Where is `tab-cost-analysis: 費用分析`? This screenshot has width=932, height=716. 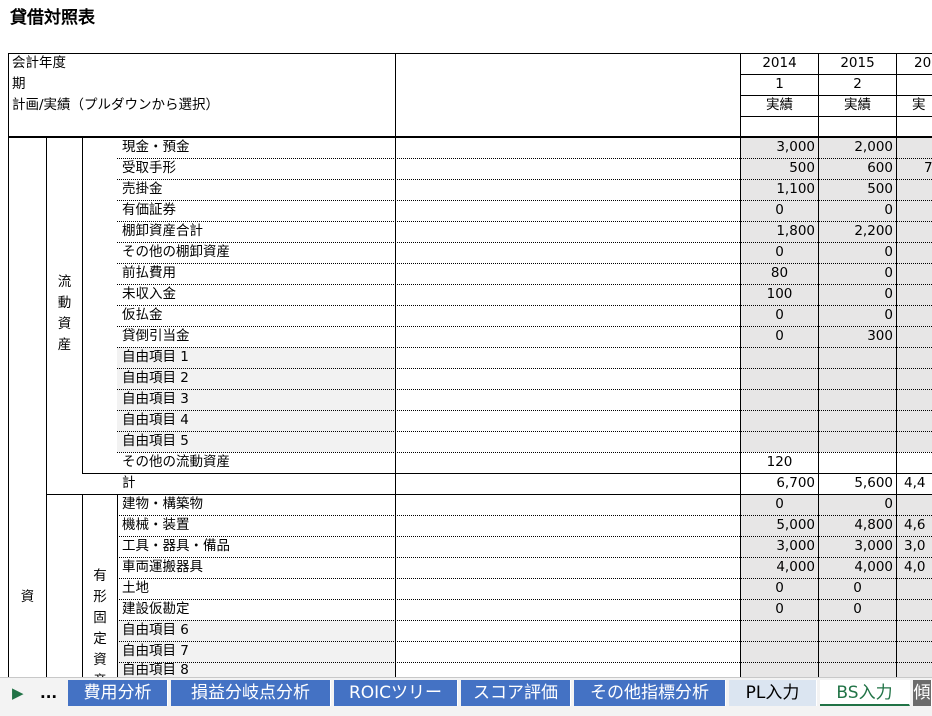
tab-cost-analysis: 費用分析 is located at coordinates (118, 693).